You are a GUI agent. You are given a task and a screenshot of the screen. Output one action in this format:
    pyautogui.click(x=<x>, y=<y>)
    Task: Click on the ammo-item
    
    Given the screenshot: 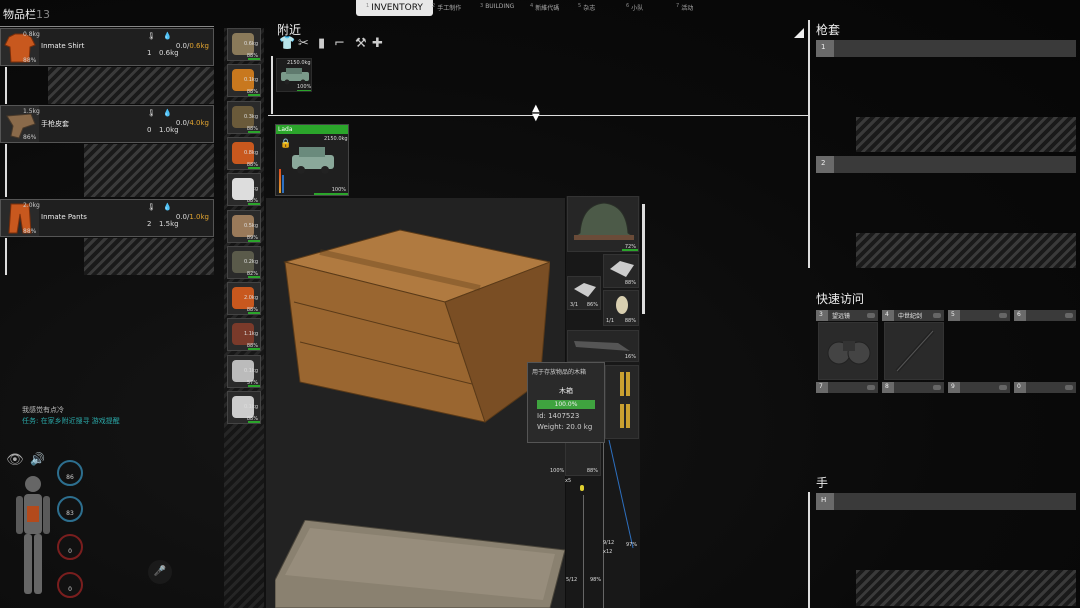 What is the action you would take?
    pyautogui.click(x=622, y=402)
    